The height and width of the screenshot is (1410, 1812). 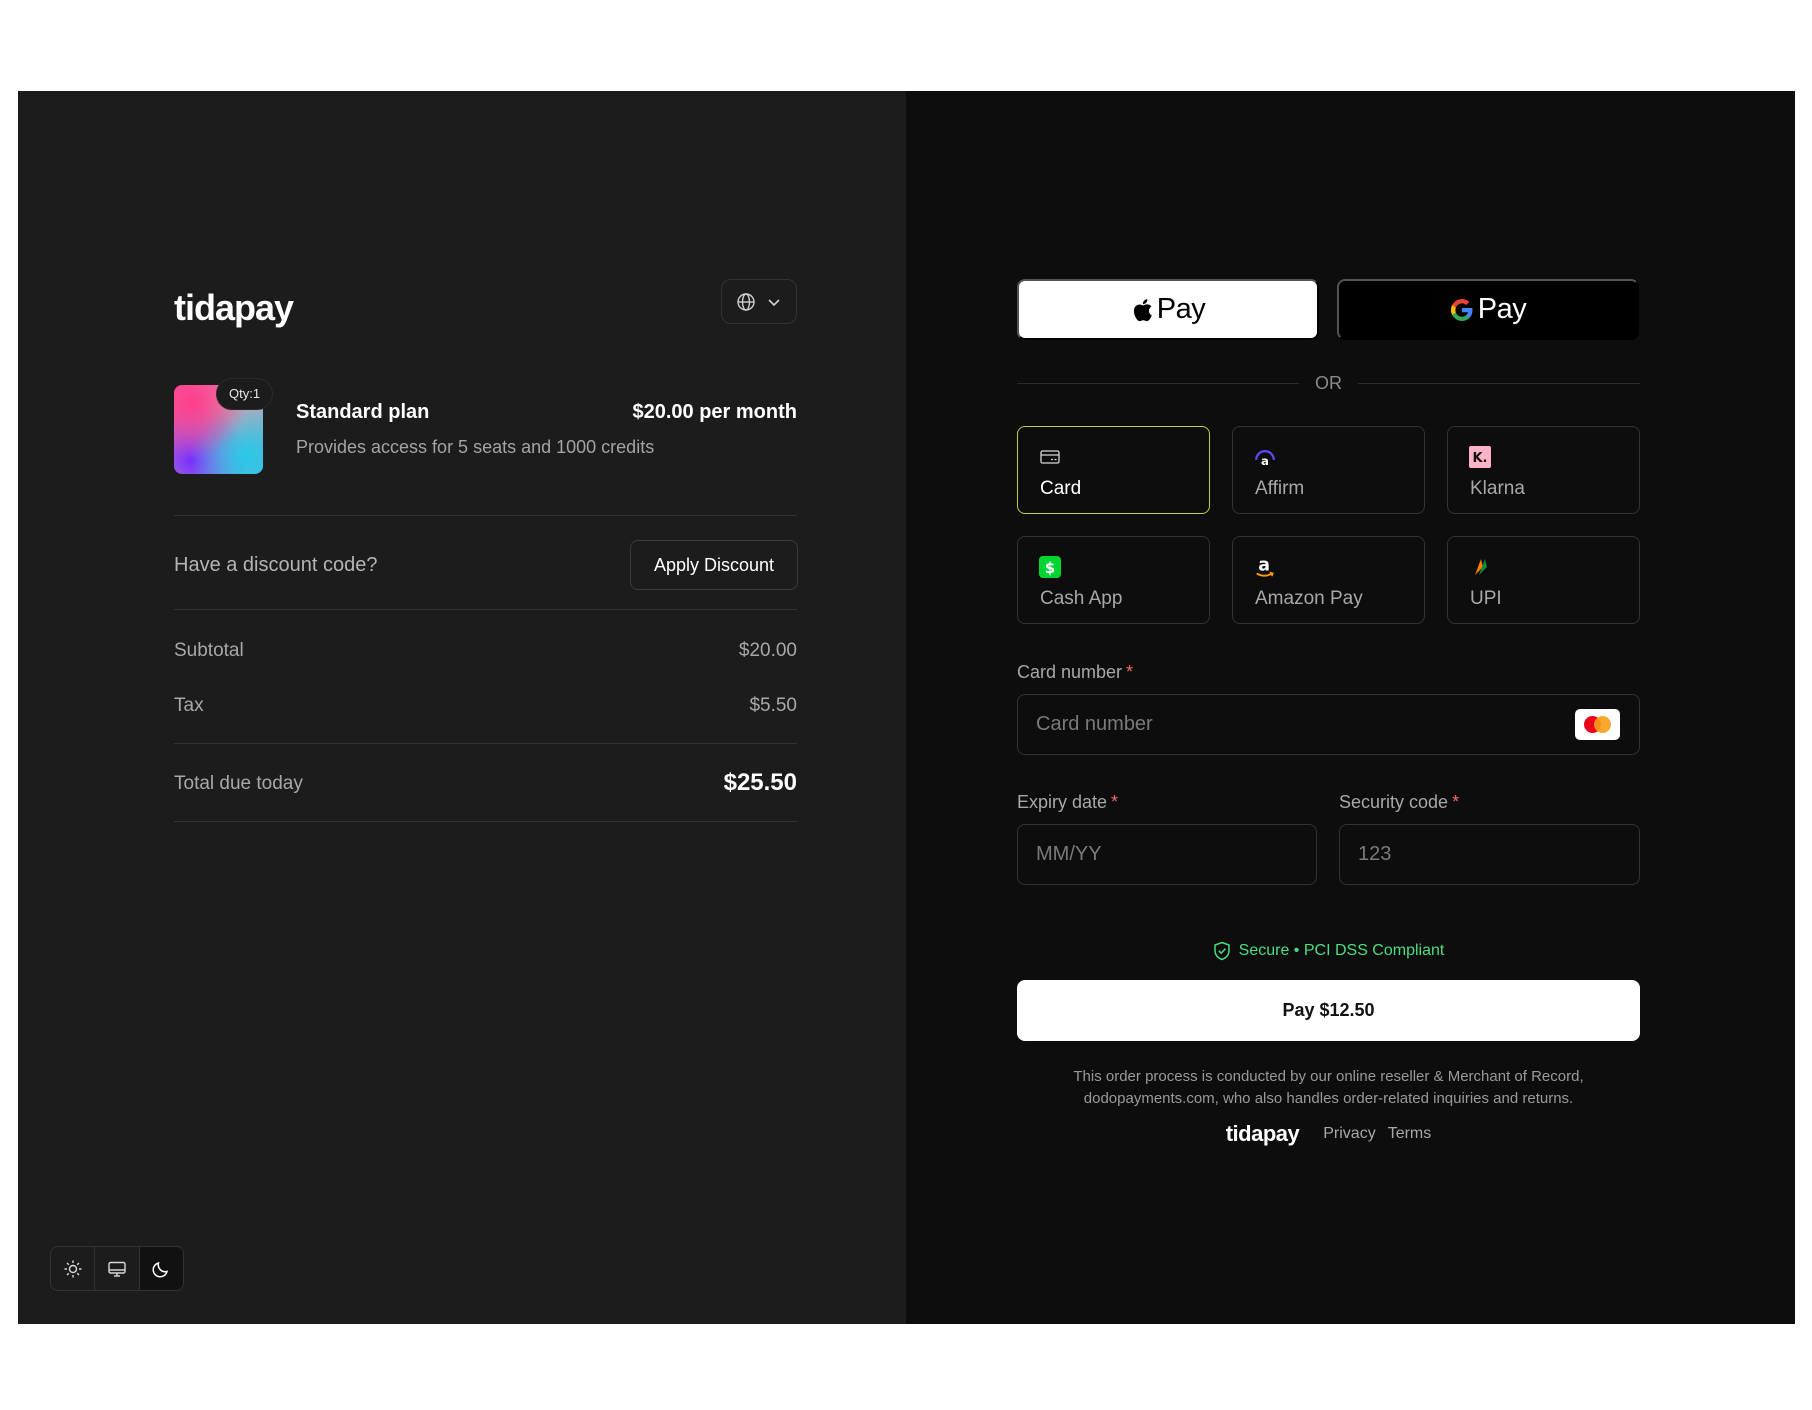 I want to click on brand-logo: tidapay, so click(x=234, y=307).